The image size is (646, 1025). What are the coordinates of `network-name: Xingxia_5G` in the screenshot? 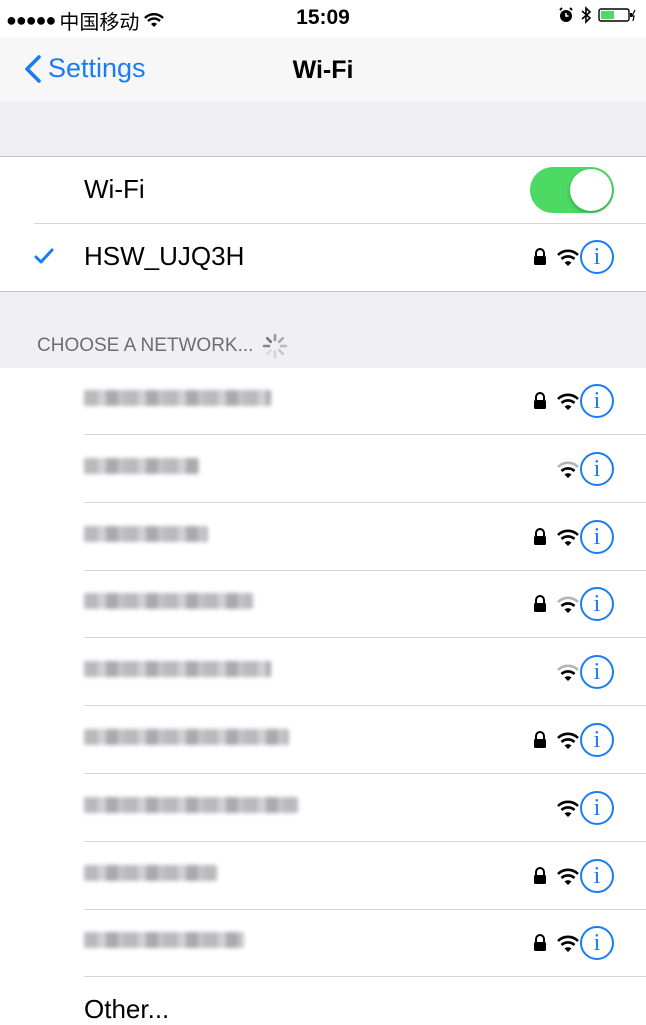 It's located at (164, 942).